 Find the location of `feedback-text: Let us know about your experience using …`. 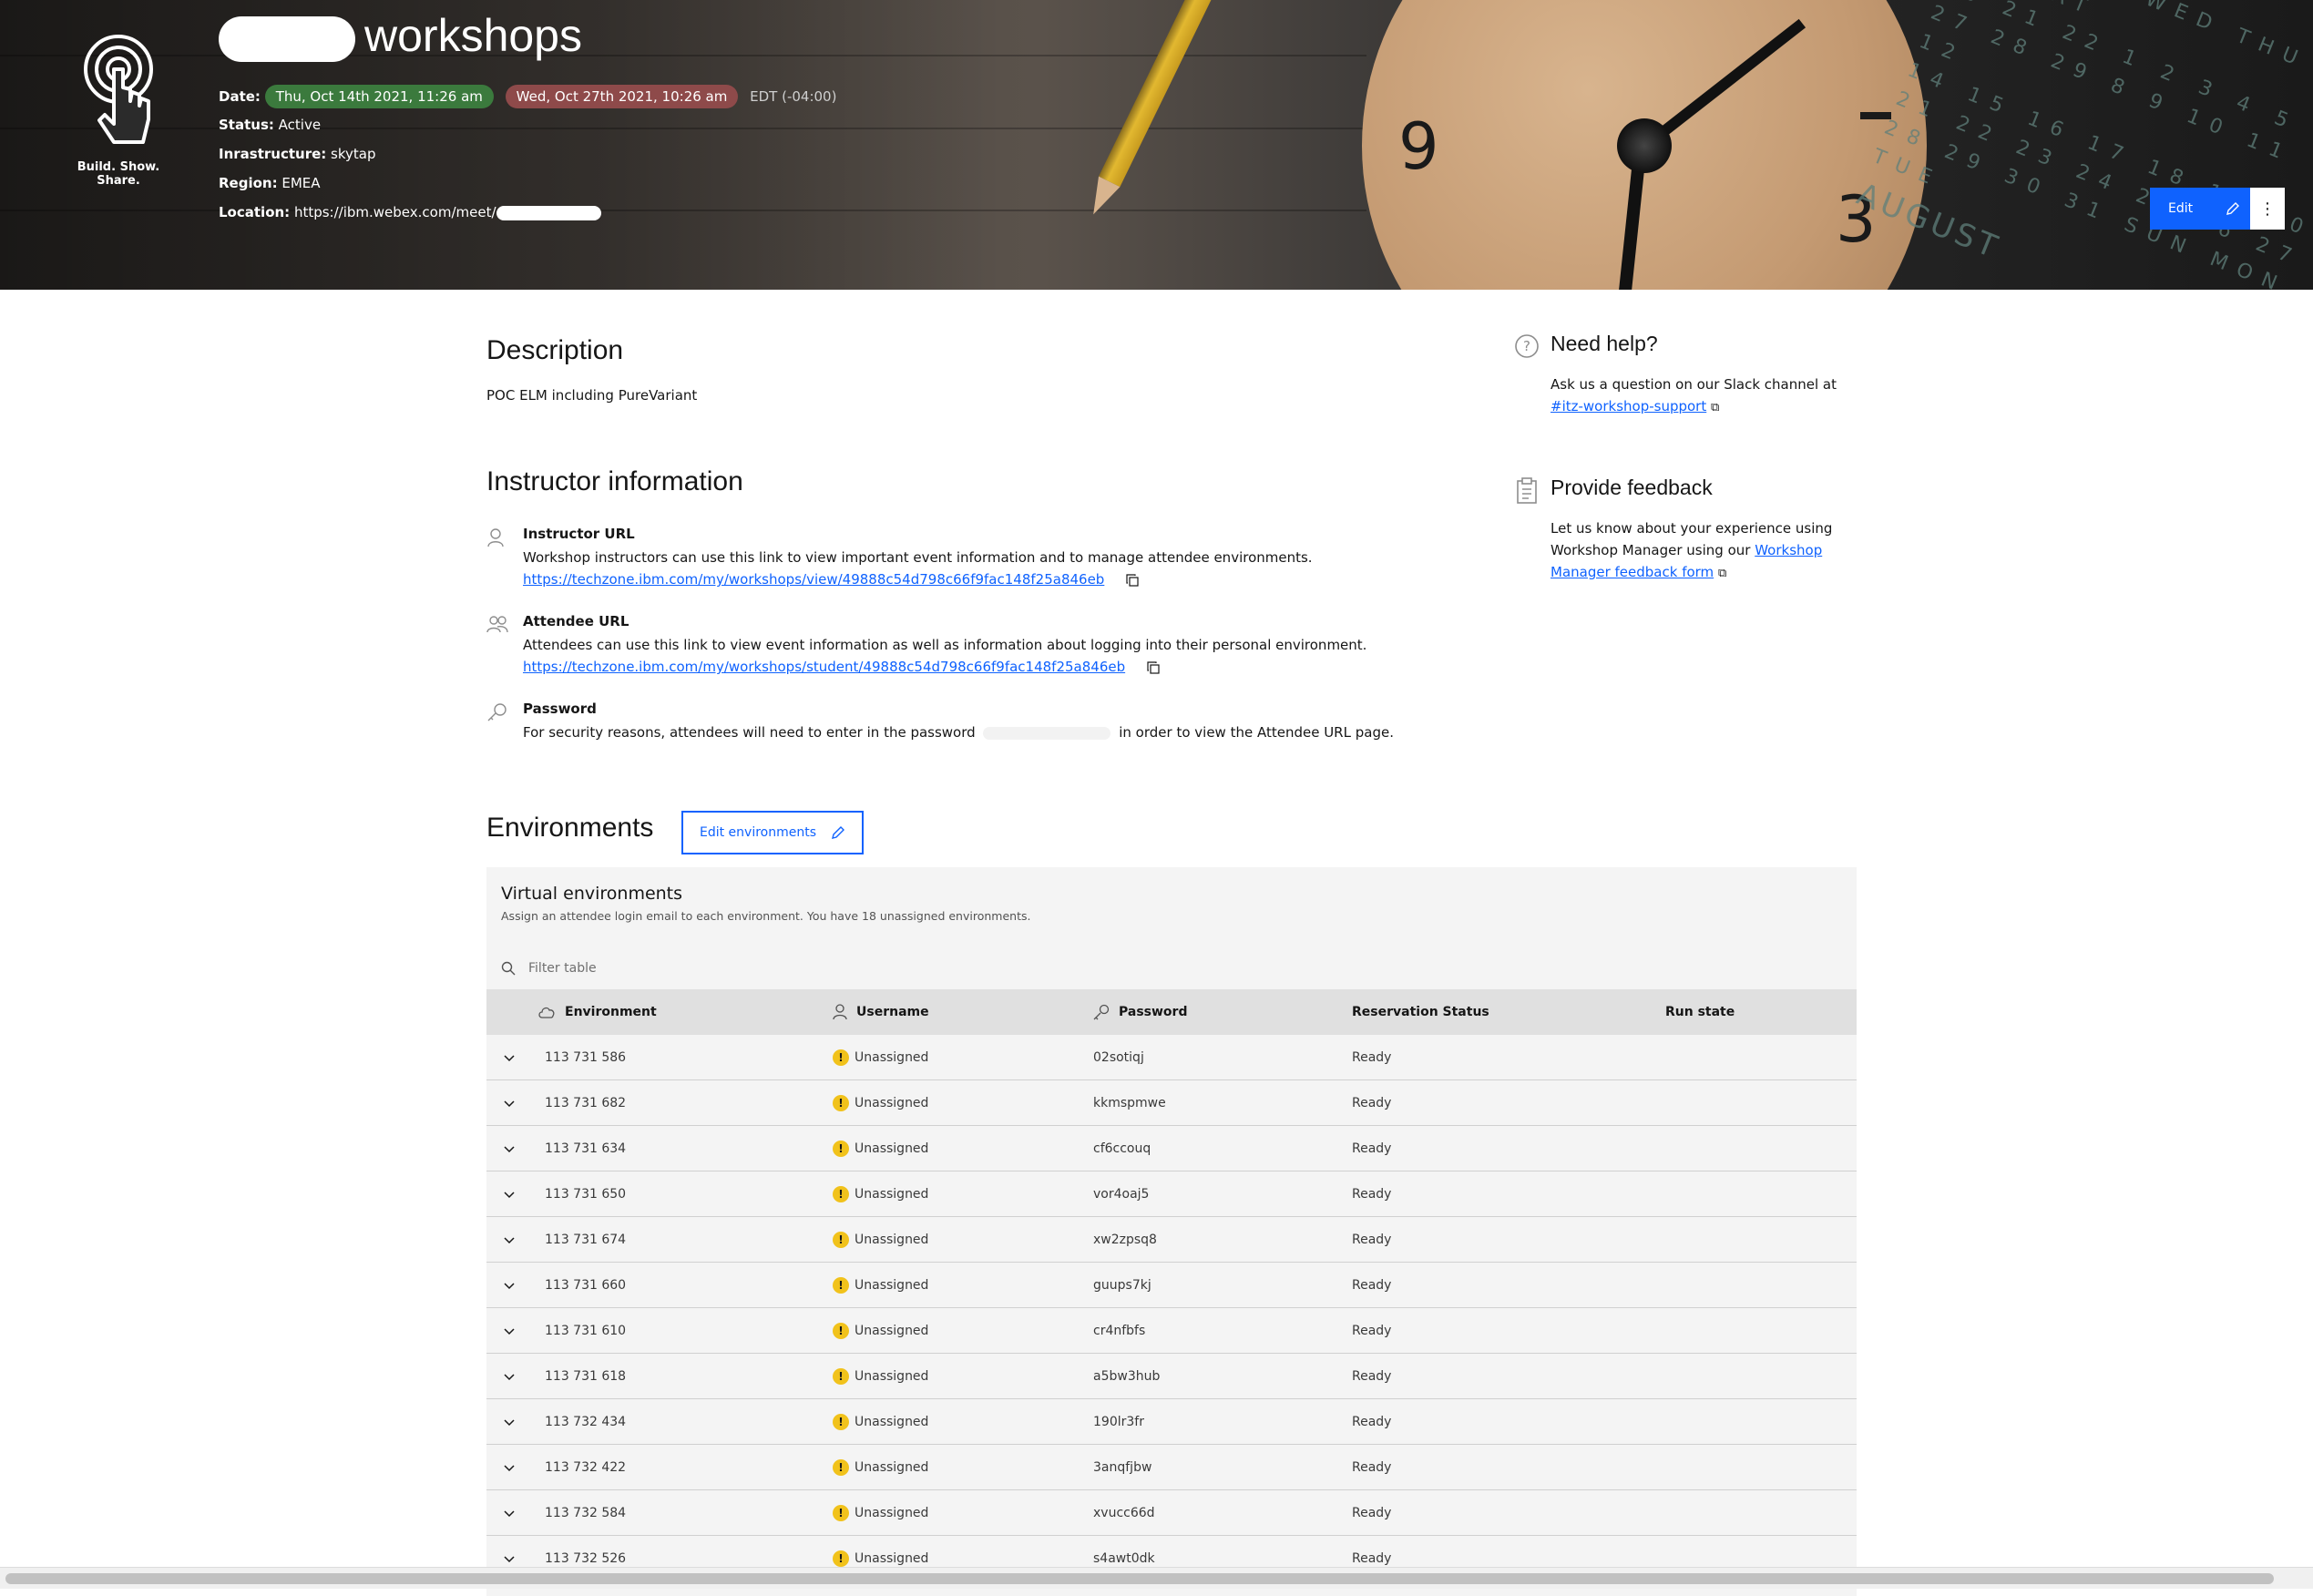

feedback-text: Let us know about your experience using … is located at coordinates (1697, 551).